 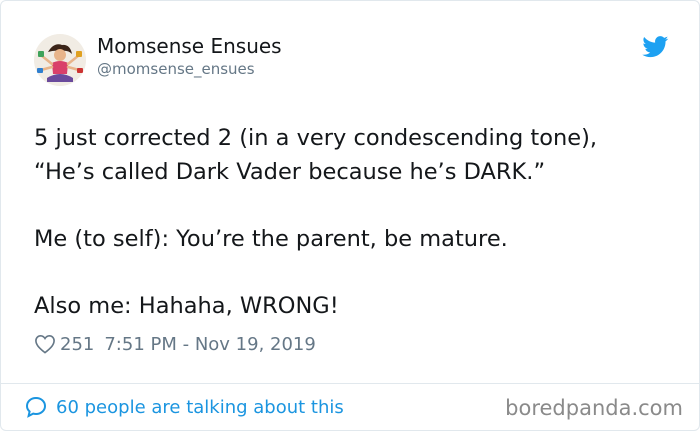 I want to click on tweet-line: Also me: Hahaha, WRONG!, so click(x=186, y=306).